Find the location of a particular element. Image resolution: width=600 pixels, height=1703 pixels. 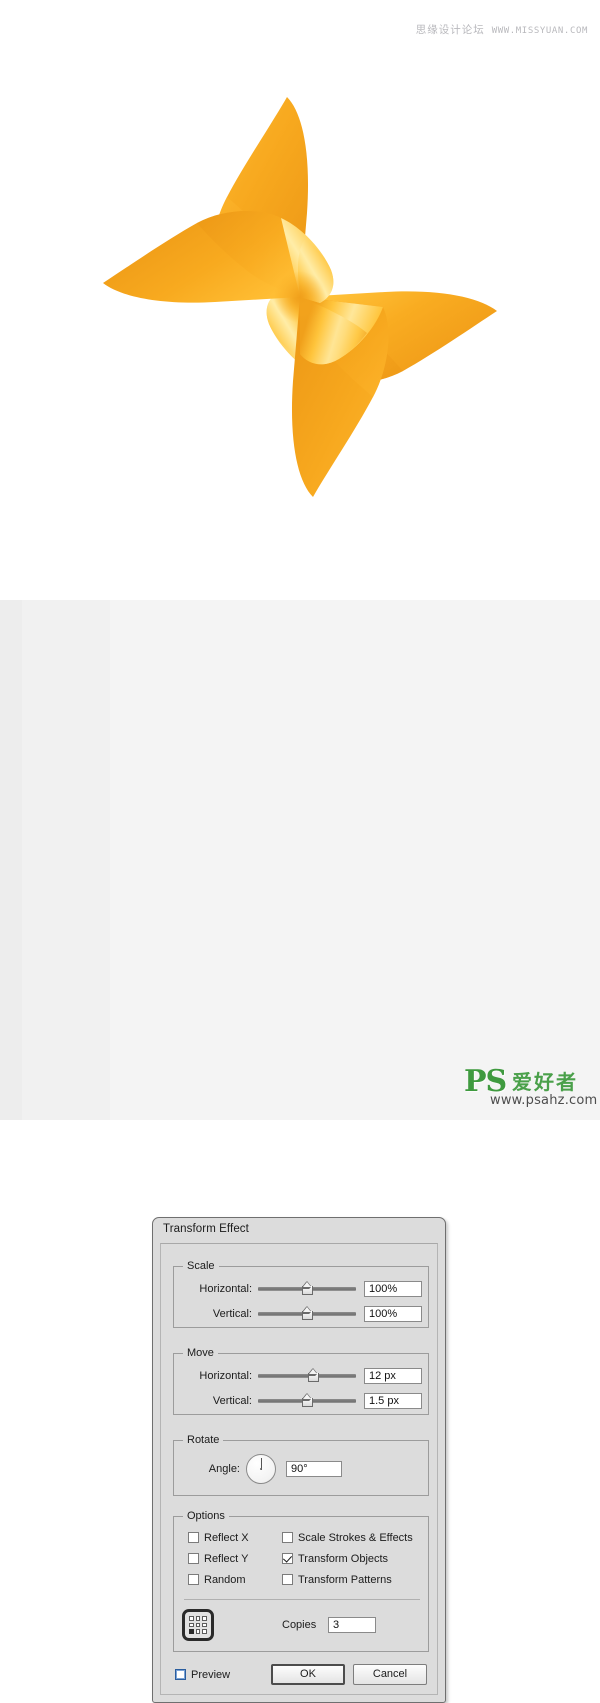

options-divider is located at coordinates (302, 1599).